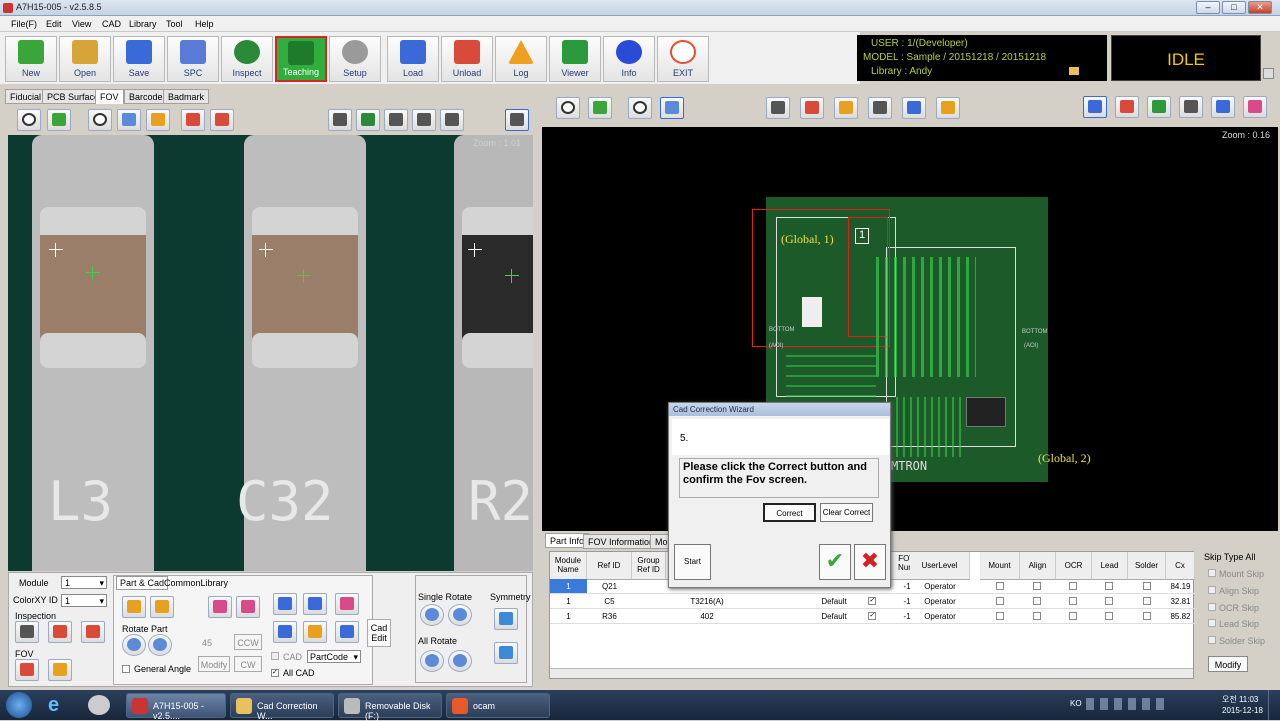 This screenshot has height=721, width=1280. Describe the element at coordinates (379, 633) in the screenshot. I see `cad-edit-text-button: Cad Edit` at that location.